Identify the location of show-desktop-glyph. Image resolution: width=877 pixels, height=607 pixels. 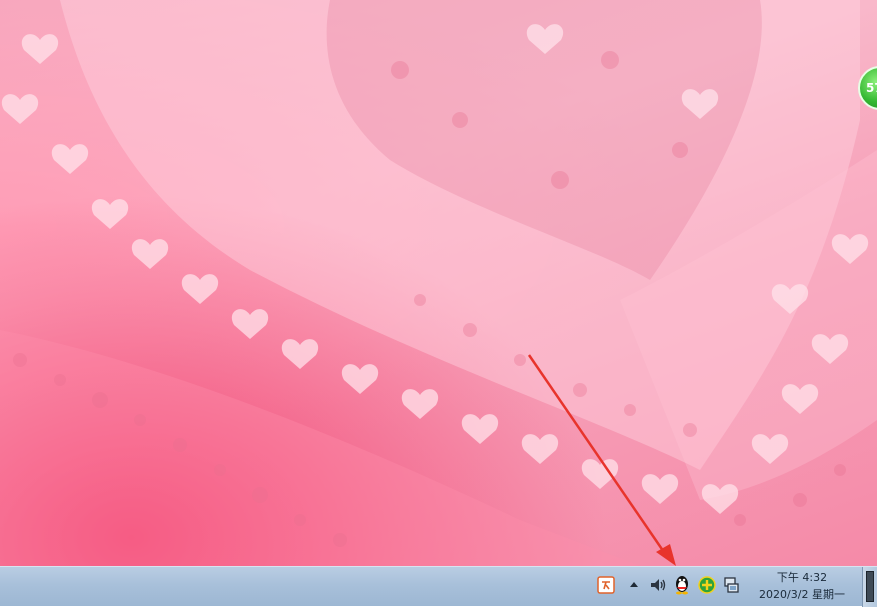
(870, 586).